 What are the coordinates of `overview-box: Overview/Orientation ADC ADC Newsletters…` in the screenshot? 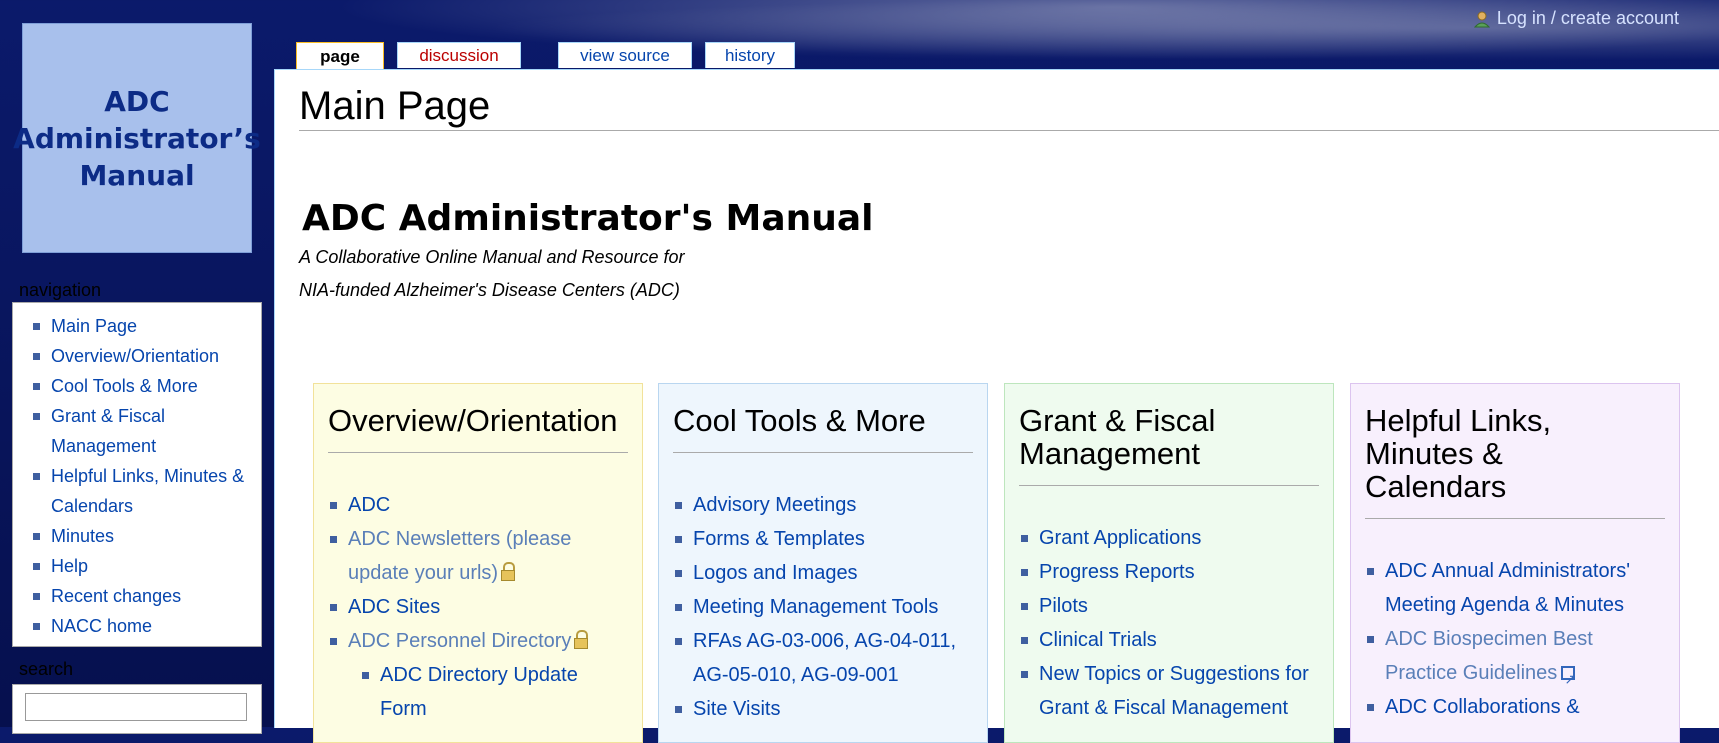 It's located at (478, 563).